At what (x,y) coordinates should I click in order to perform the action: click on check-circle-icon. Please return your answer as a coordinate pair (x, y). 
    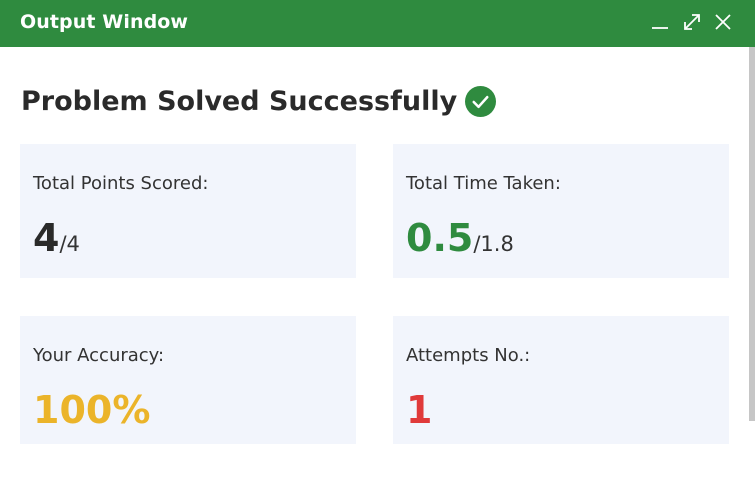
    Looking at the image, I should click on (481, 101).